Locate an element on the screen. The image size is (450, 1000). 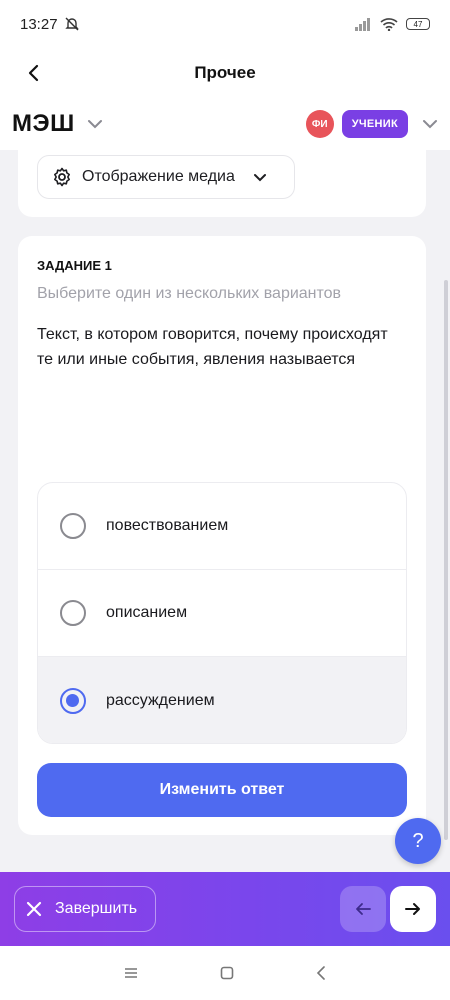
back-button is located at coordinates (33, 73).